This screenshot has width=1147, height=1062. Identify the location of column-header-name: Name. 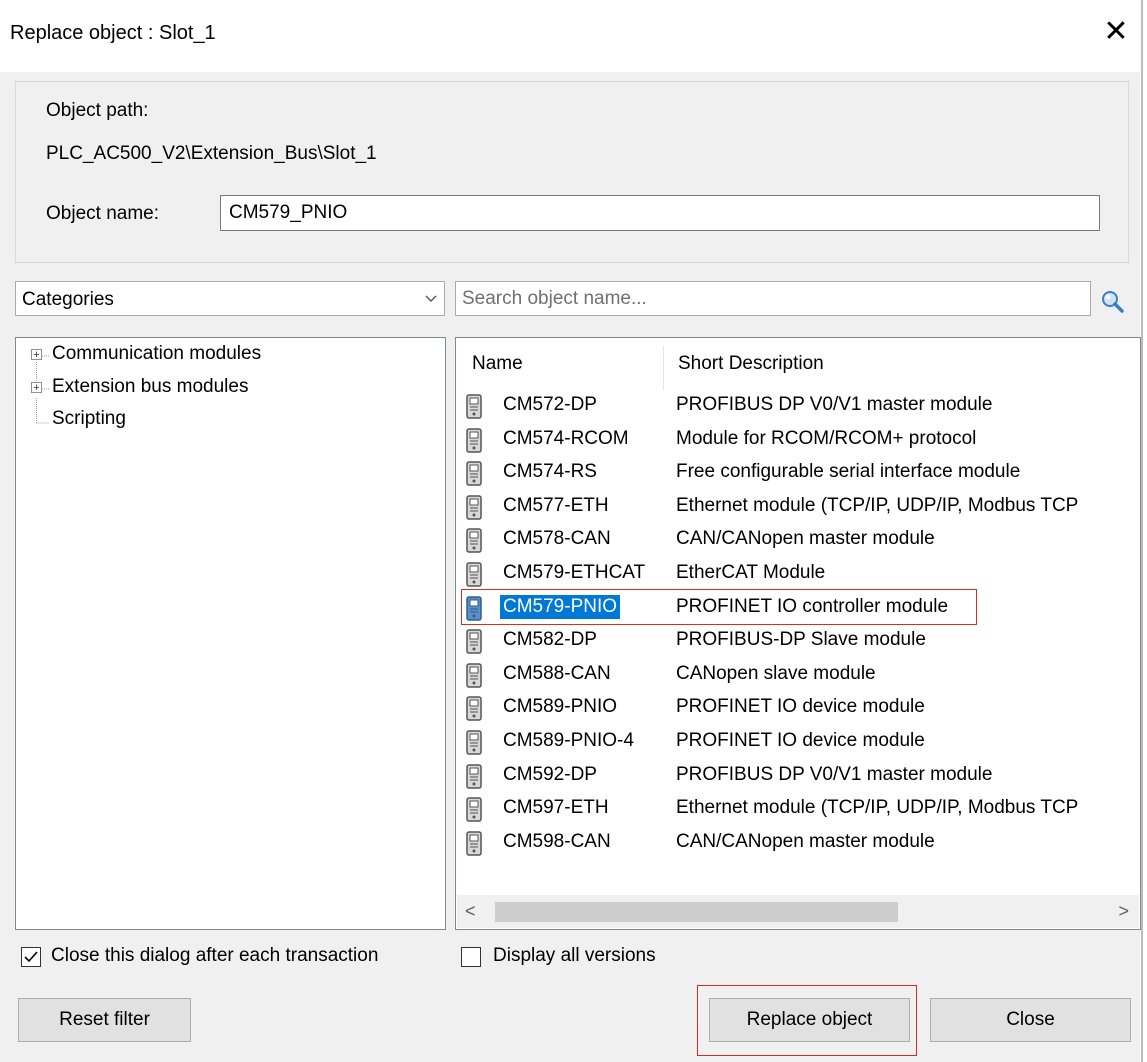
(497, 364).